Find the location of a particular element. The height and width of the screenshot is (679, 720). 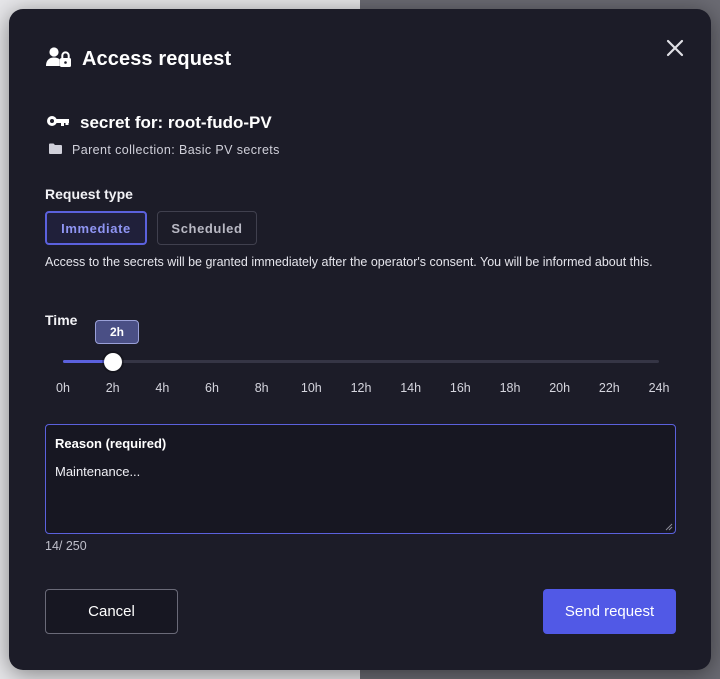

parent-collection: Parent collection: Basic PV secrets is located at coordinates (164, 150).